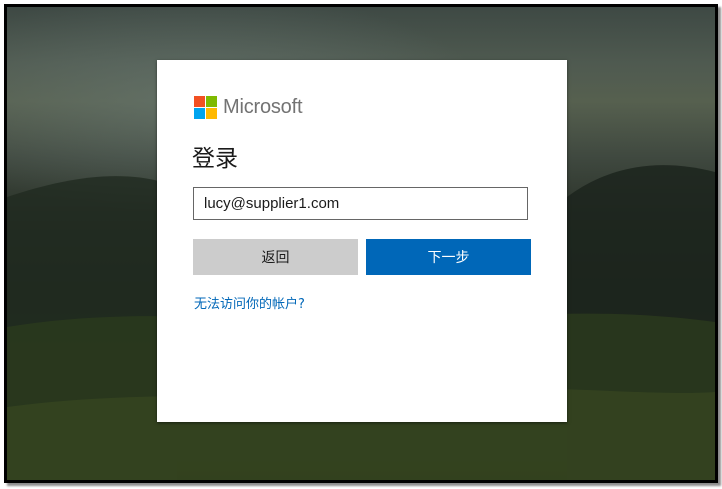 The width and height of the screenshot is (722, 489). I want to click on back-button: 返回, so click(275, 257).